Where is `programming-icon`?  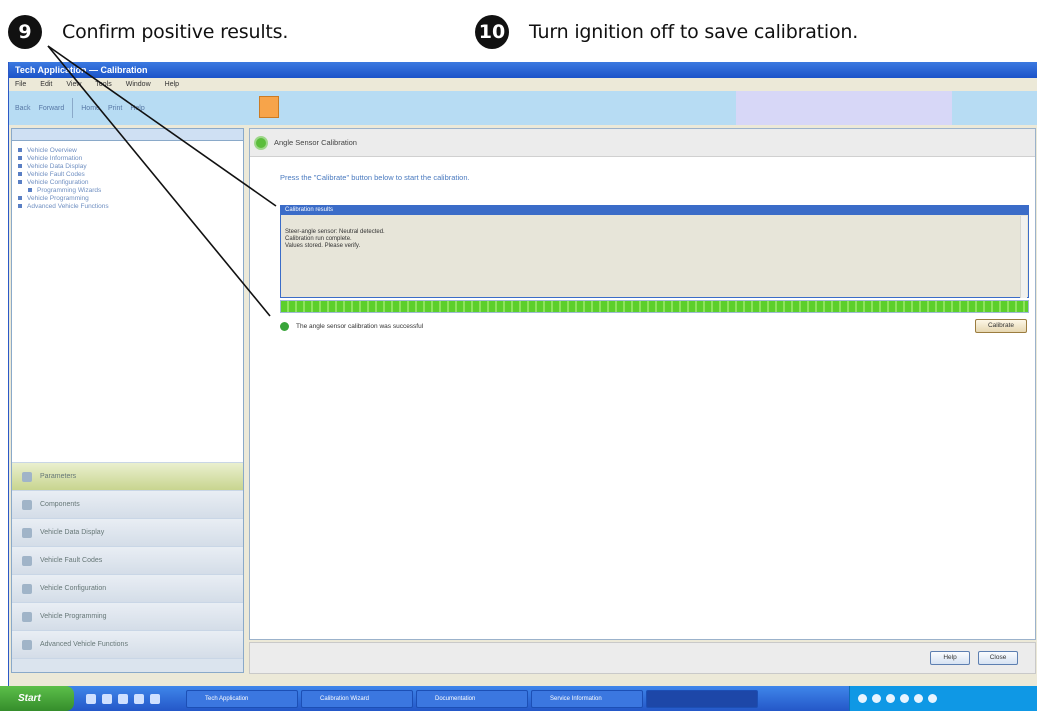 programming-icon is located at coordinates (27, 616).